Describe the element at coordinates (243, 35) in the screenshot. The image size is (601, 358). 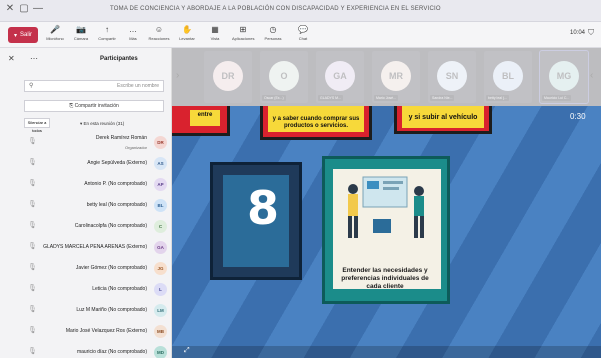
I see `toolbar-tool: ⊞ Aplicaciones` at that location.